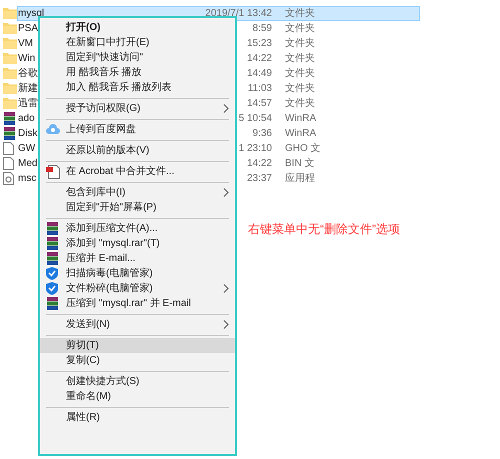 The height and width of the screenshot is (459, 500). I want to click on menu-item: 属性(R), so click(137, 417).